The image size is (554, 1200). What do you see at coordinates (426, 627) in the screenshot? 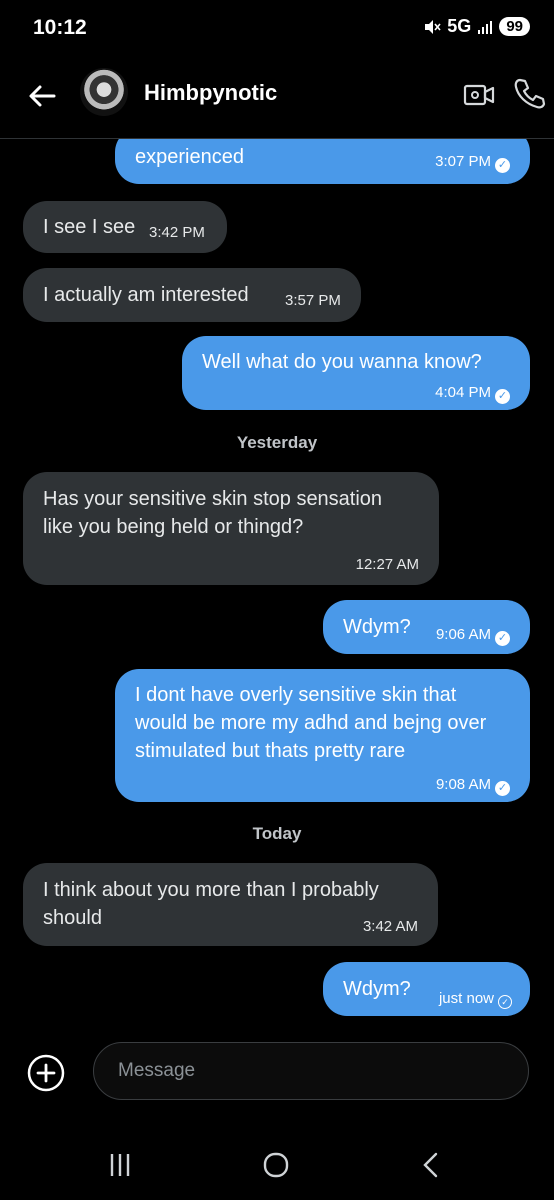
I see `message-bubble-out: Wdym? 9:06 AM ✓` at bounding box center [426, 627].